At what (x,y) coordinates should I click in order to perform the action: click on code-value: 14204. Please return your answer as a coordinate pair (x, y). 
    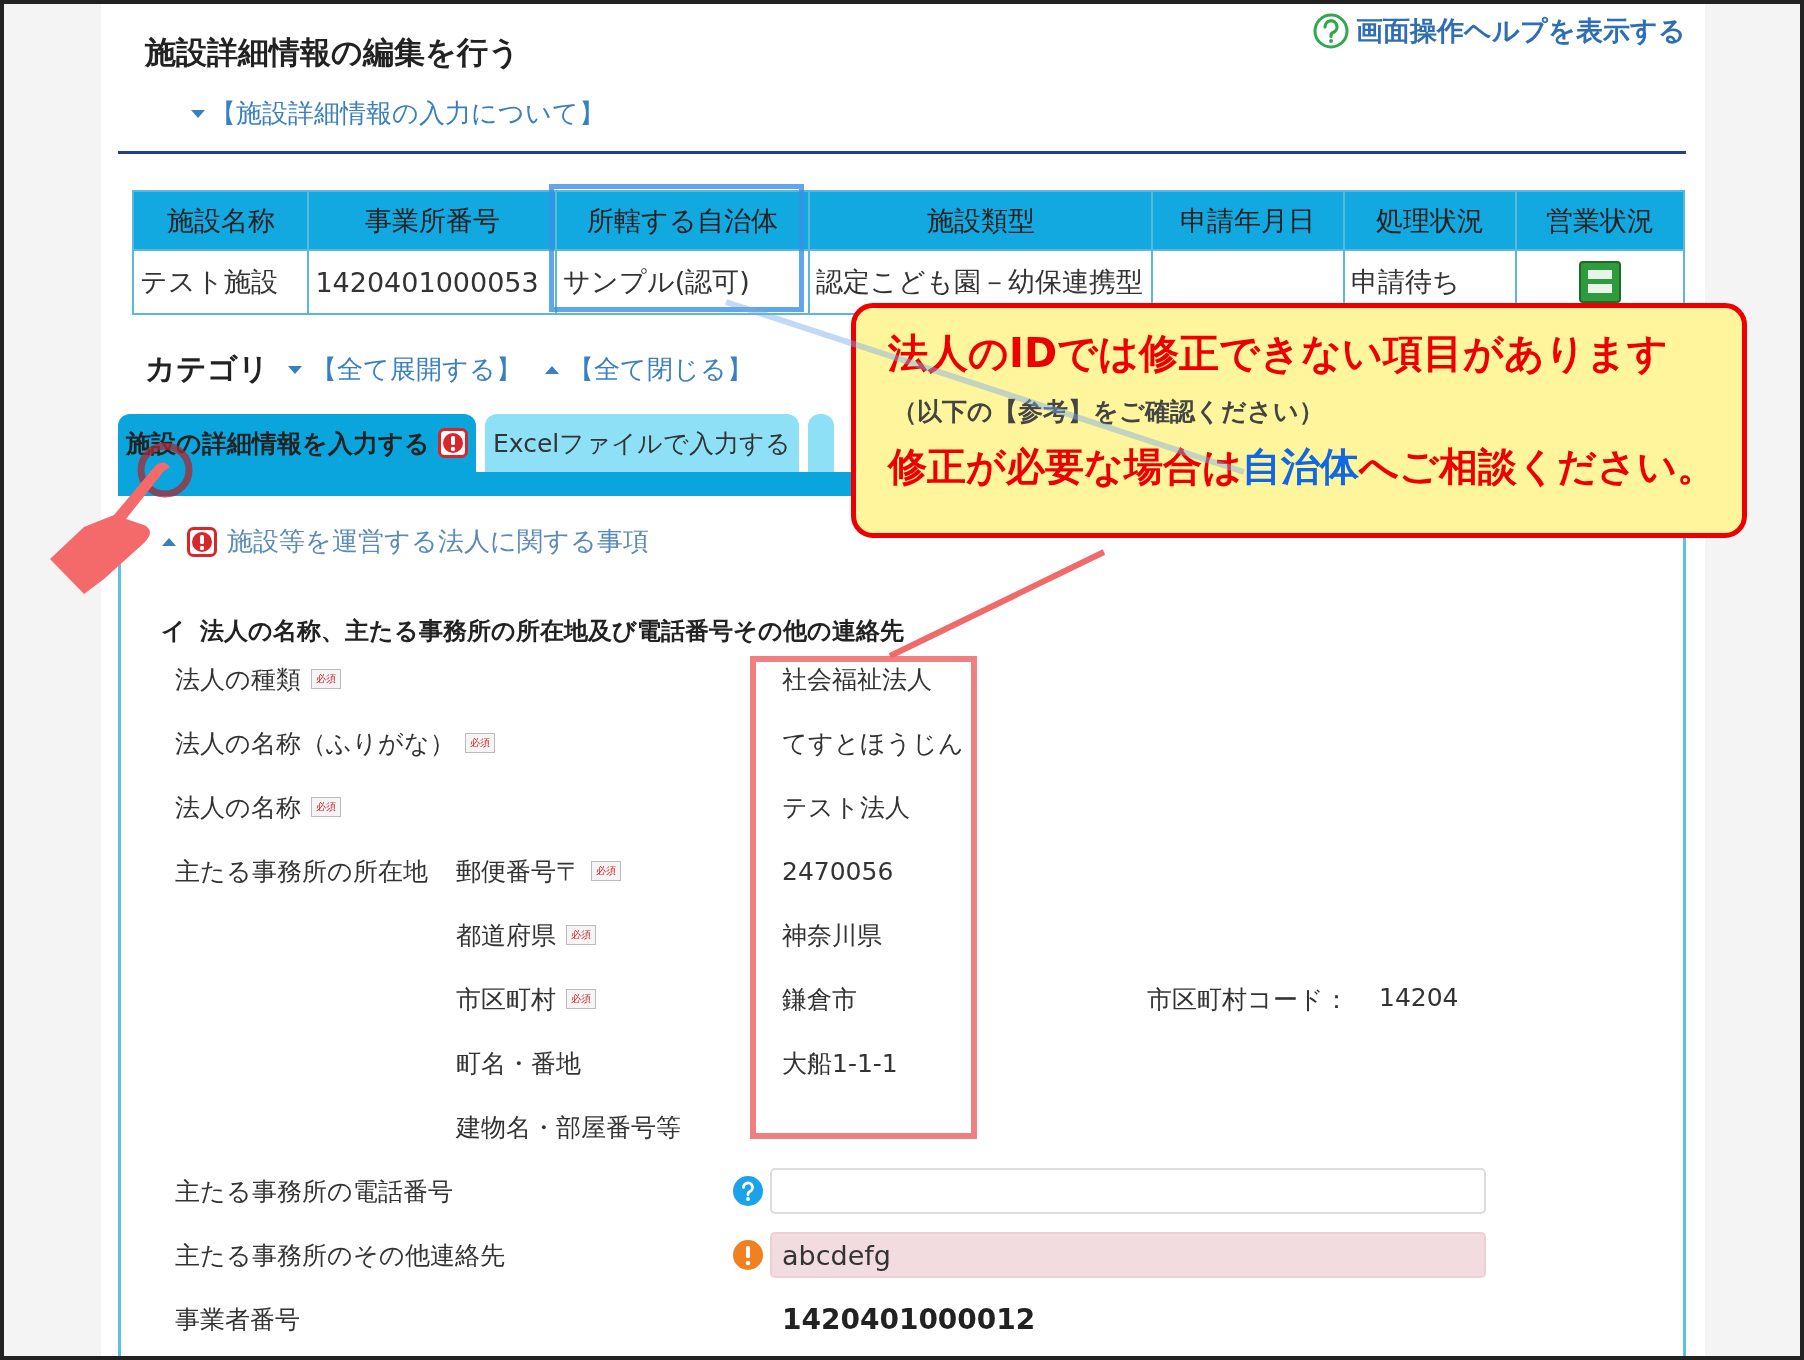
    Looking at the image, I should click on (1419, 998).